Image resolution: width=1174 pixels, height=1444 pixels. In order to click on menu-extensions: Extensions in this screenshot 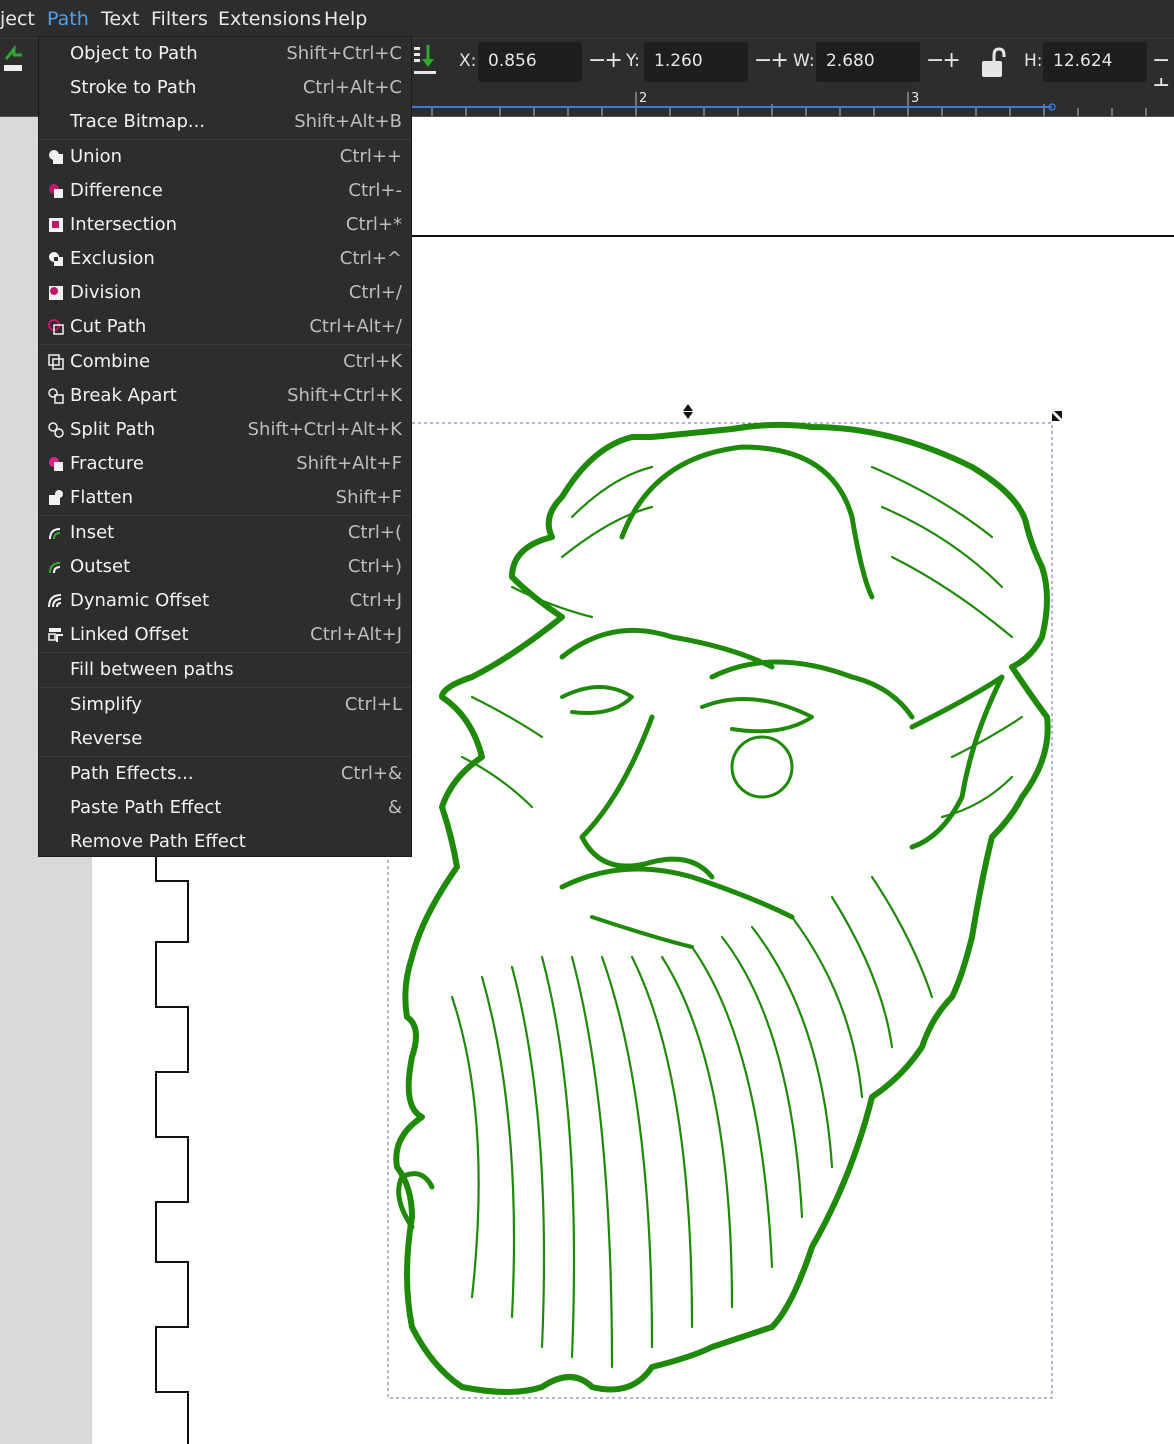, I will do `click(269, 19)`.